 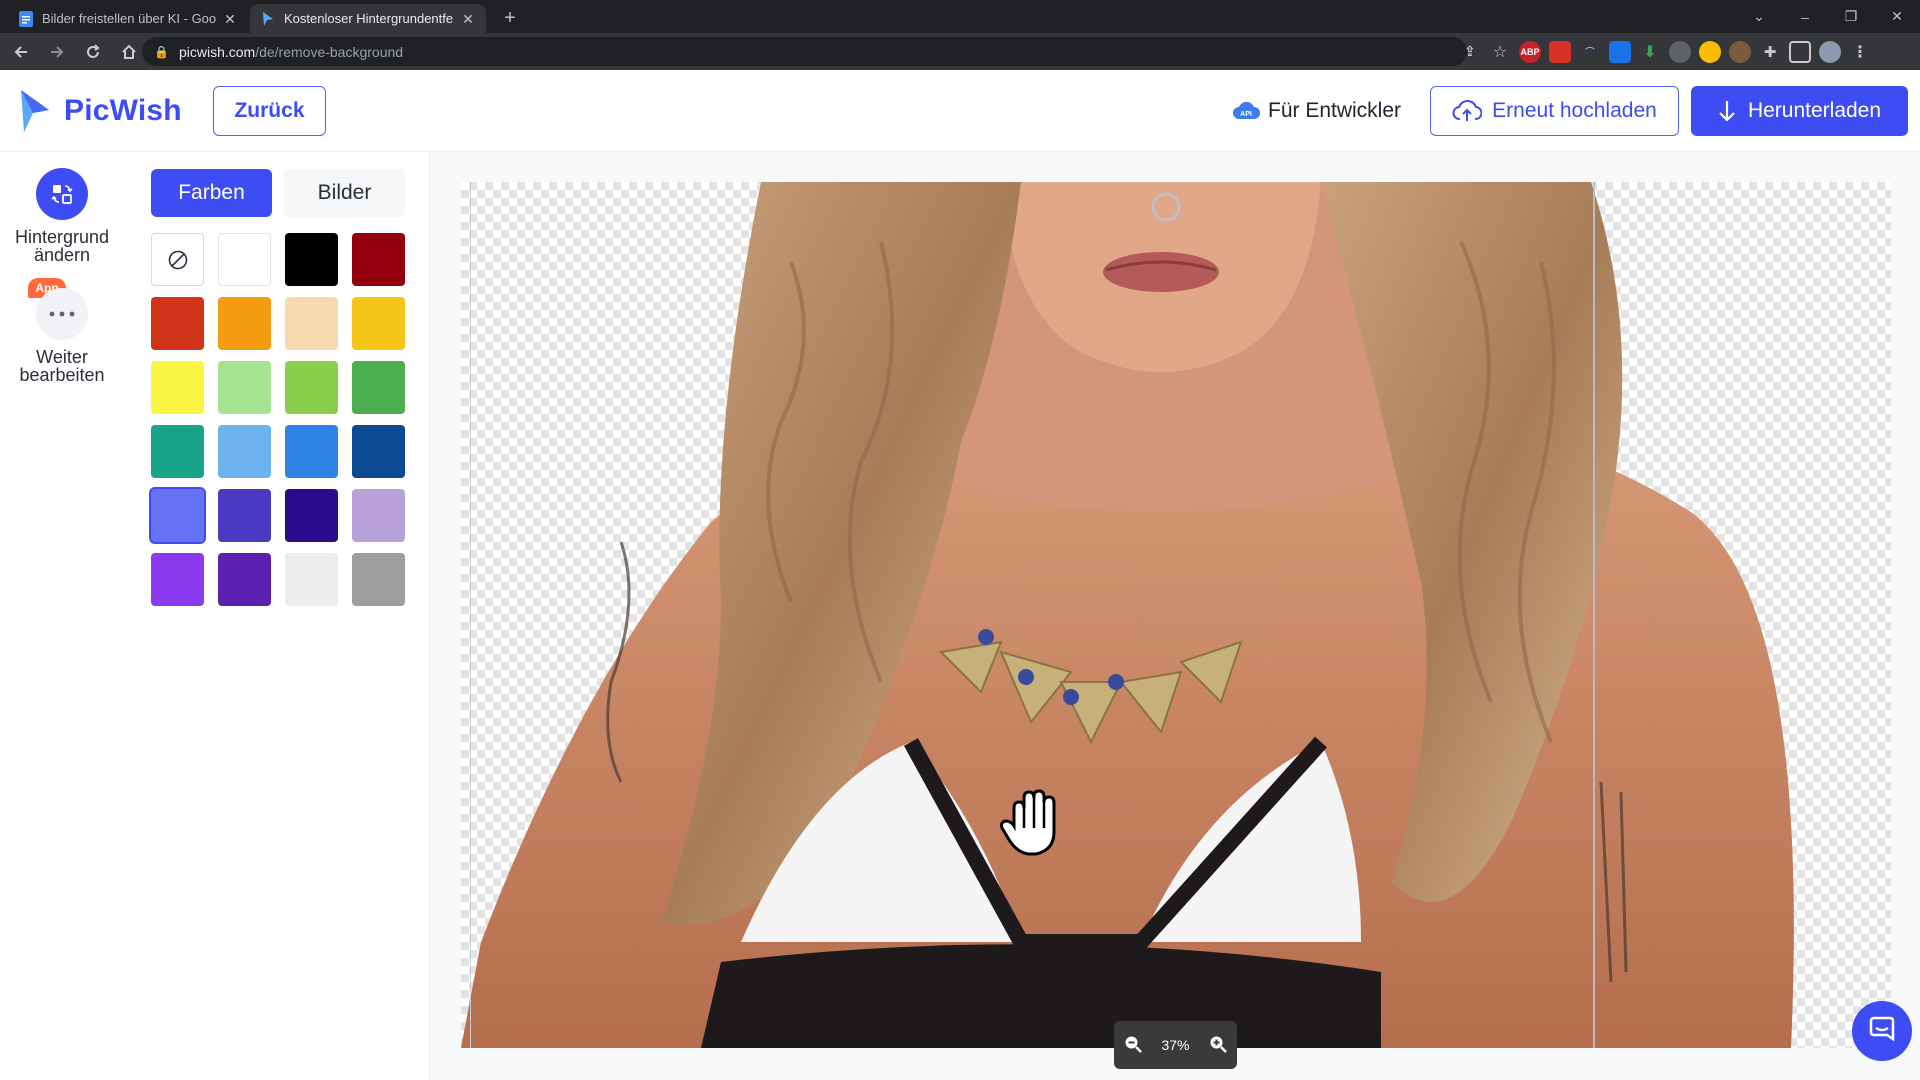 What do you see at coordinates (21, 52) in the screenshot?
I see `back-arrow-icon` at bounding box center [21, 52].